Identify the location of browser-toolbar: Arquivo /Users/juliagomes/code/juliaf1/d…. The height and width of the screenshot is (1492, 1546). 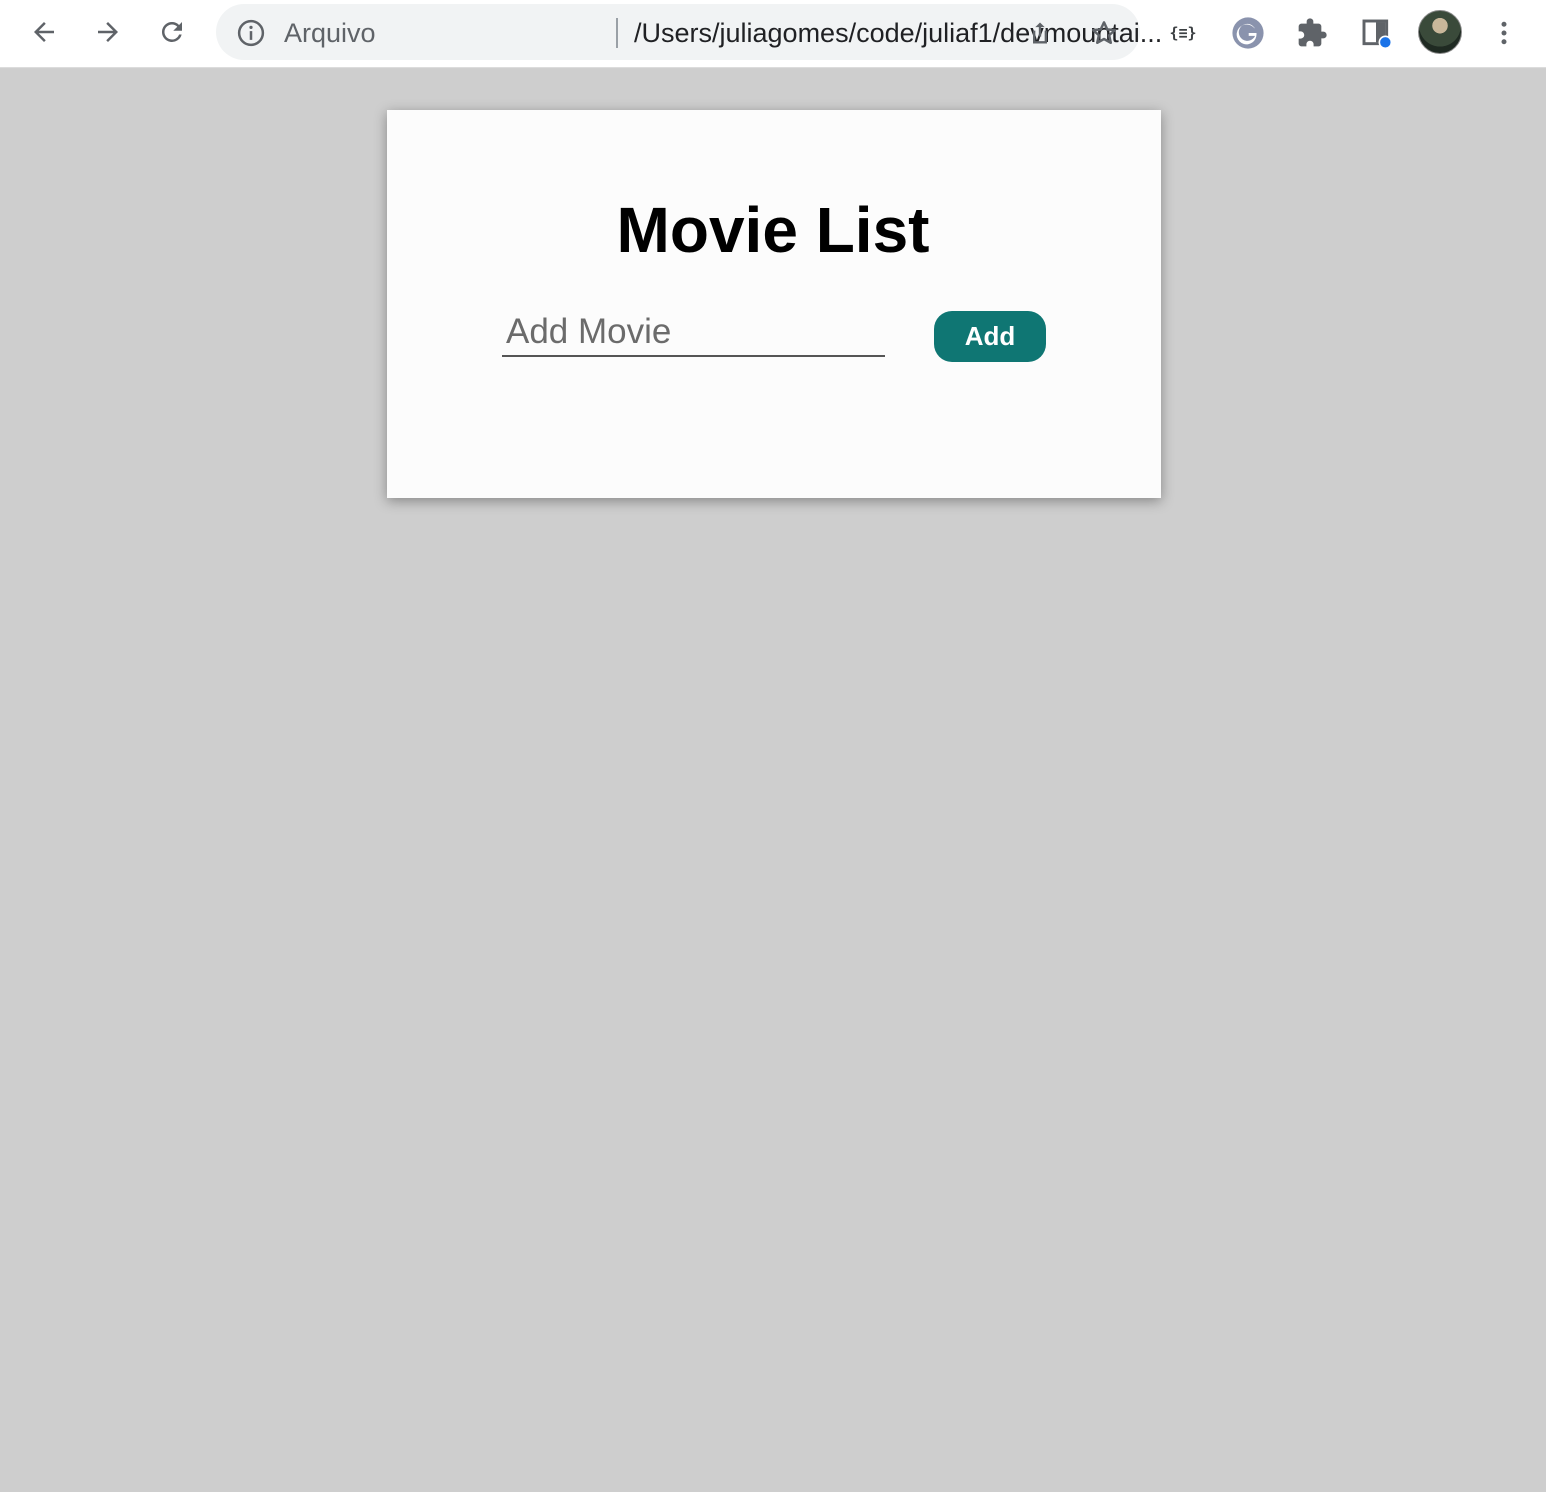
(773, 34).